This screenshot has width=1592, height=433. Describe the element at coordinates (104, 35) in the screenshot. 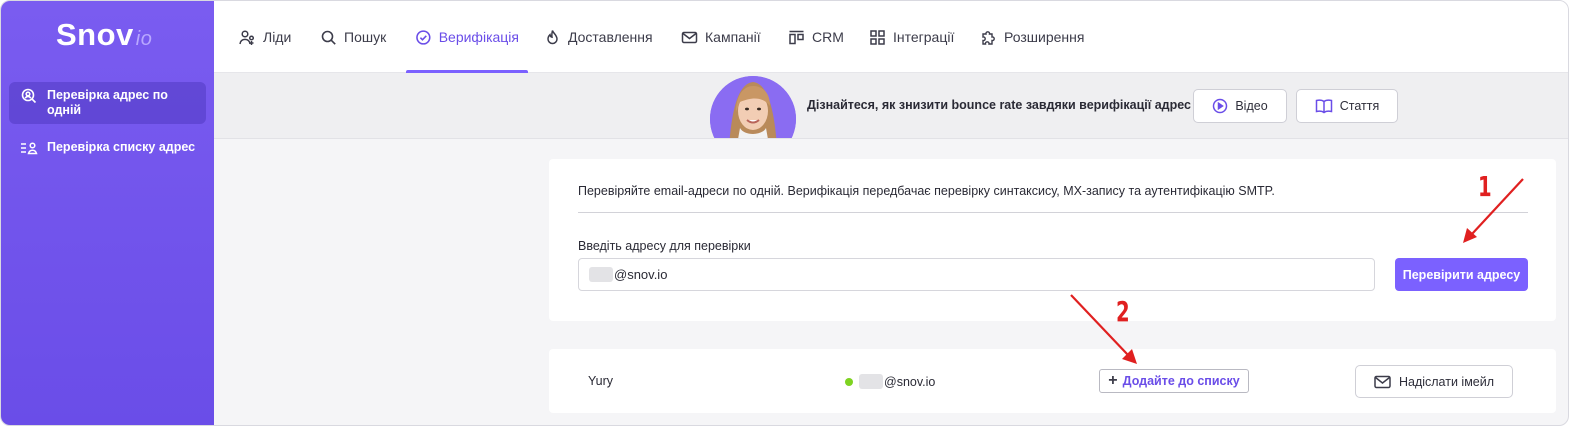

I see `logo: Snov io` at that location.